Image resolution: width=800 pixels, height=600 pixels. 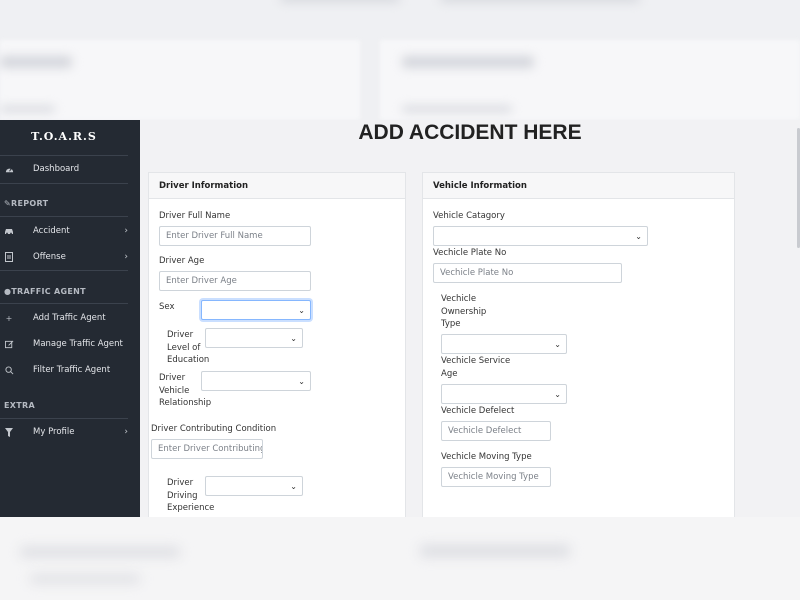 What do you see at coordinates (64, 138) in the screenshot?
I see `brand-logo: T.O.A.R.S` at bounding box center [64, 138].